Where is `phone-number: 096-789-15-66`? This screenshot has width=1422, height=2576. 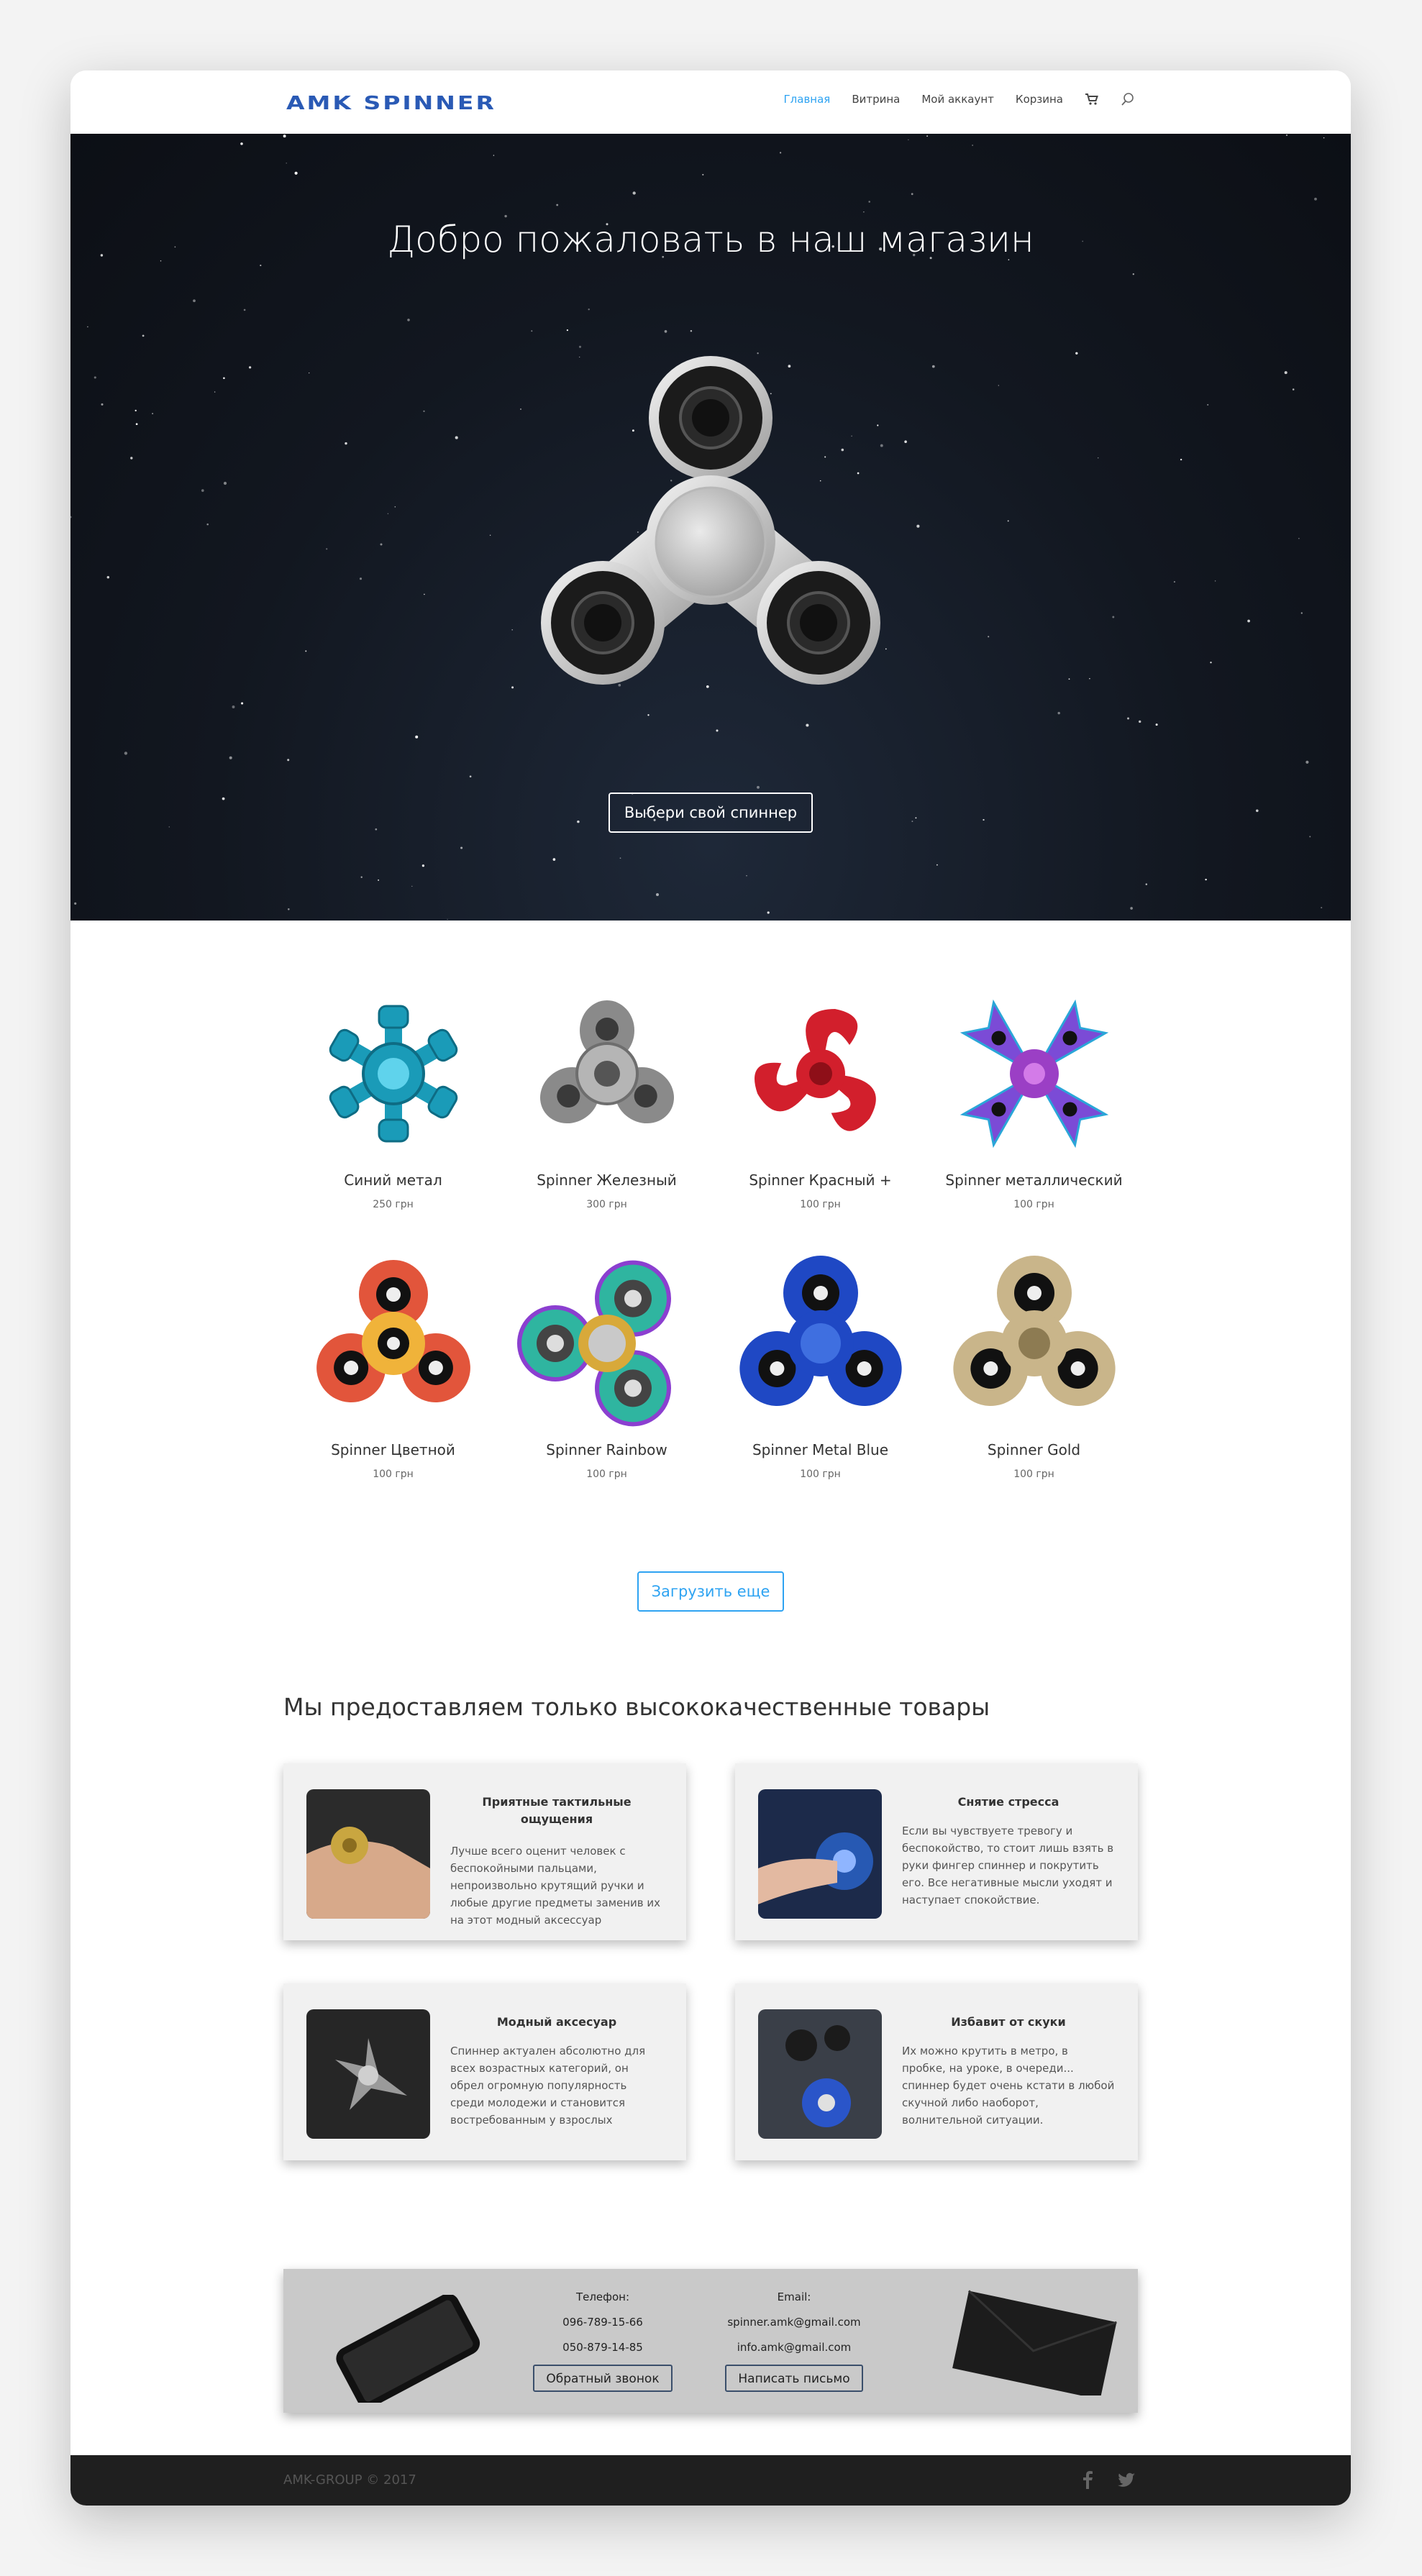
phone-number: 096-789-15-66 is located at coordinates (603, 2322).